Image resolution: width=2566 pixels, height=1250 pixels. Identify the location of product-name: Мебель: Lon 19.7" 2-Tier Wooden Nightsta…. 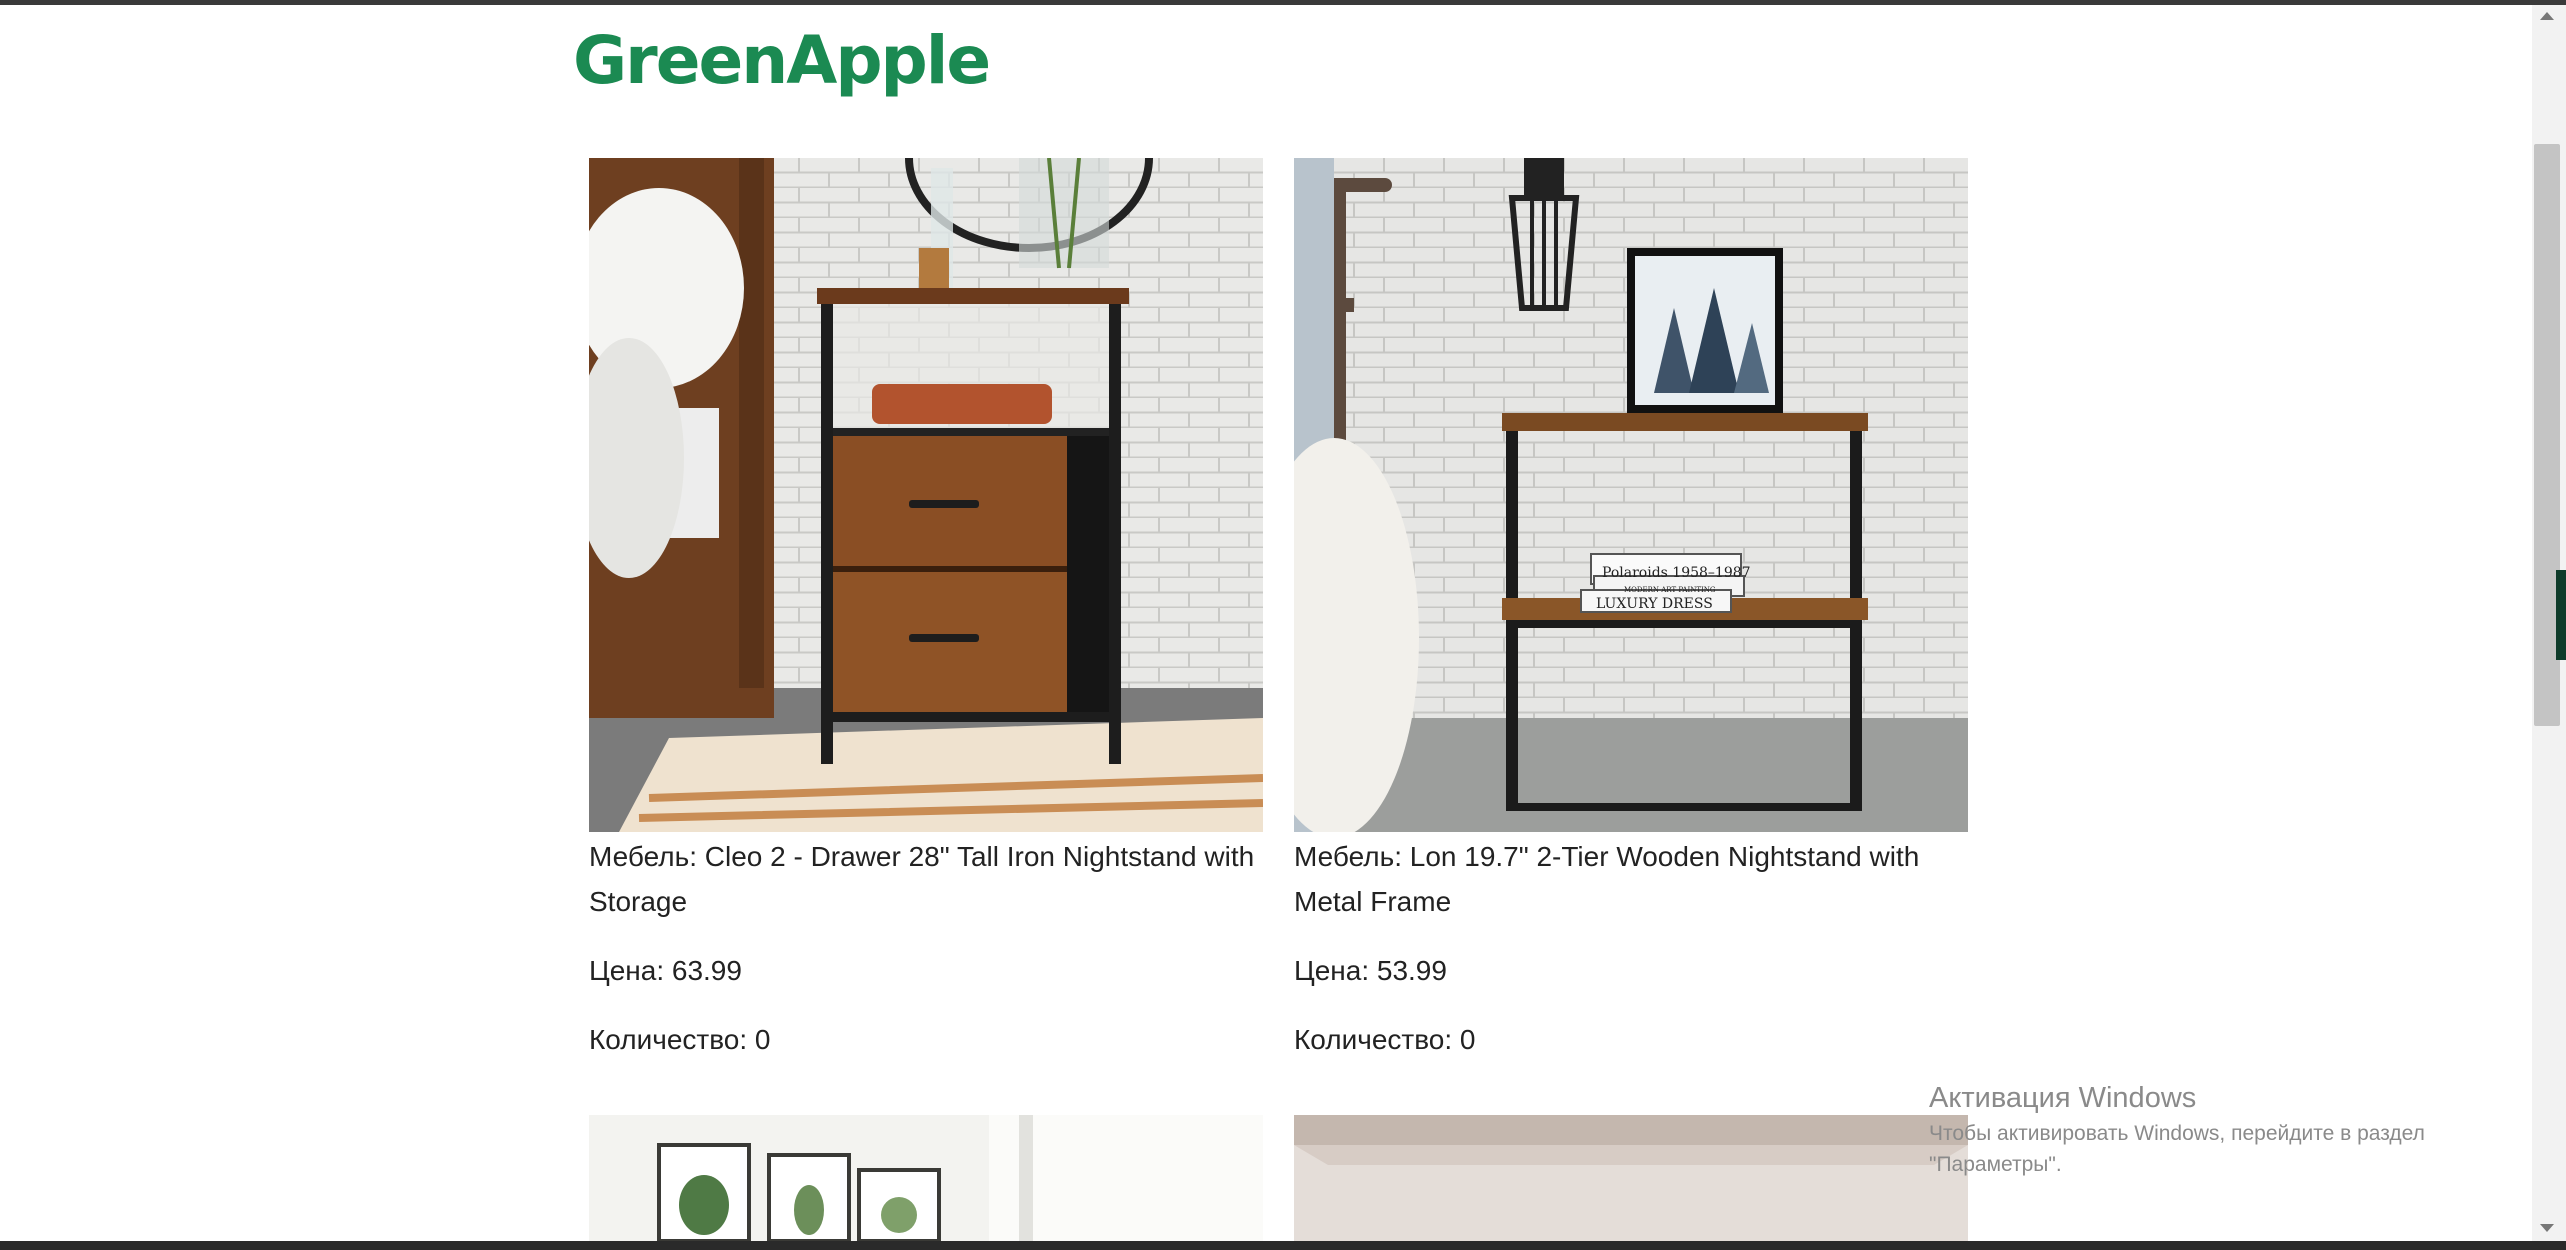
(1607, 879).